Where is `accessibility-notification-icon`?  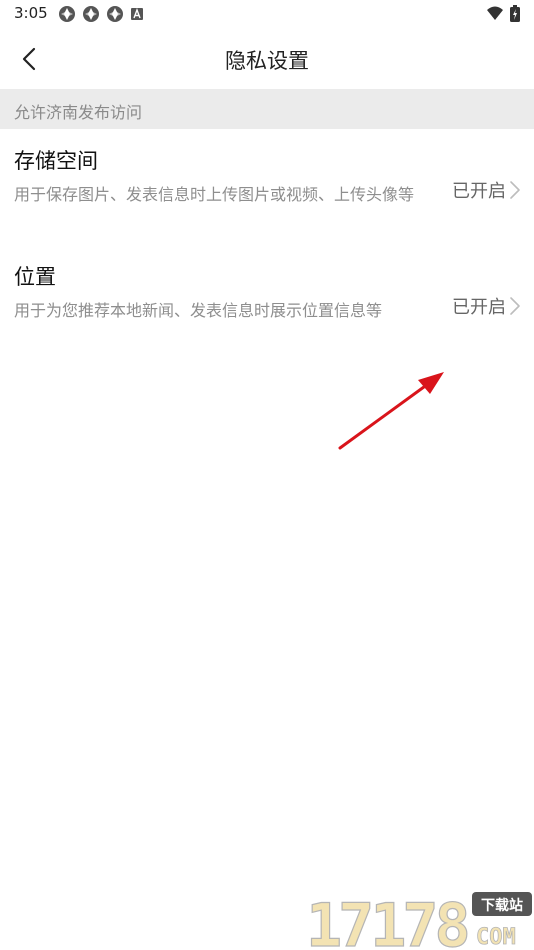 accessibility-notification-icon is located at coordinates (137, 14).